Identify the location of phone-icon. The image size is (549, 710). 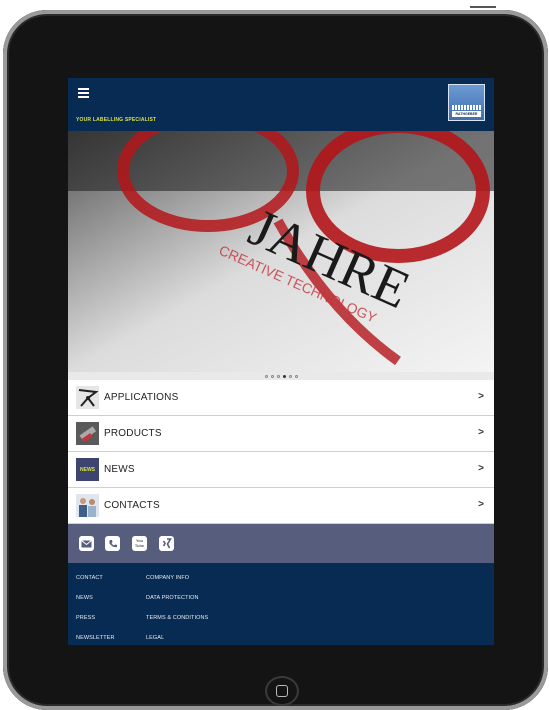
(112, 543).